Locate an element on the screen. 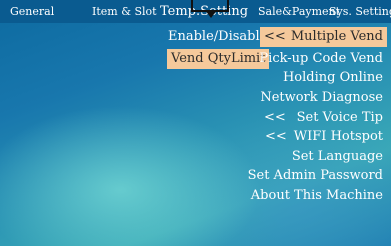 Image resolution: width=391 pixels, height=246 pixels. menu-item-holding-online: Holding Online is located at coordinates (333, 78).